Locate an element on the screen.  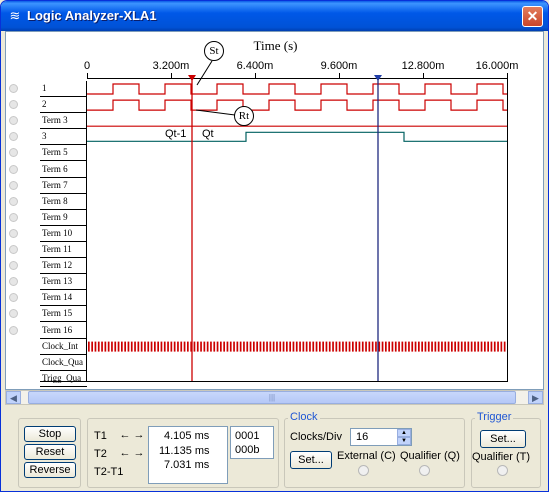
clocks-per-div-input: 16 ▲ ▼ is located at coordinates (381, 437).